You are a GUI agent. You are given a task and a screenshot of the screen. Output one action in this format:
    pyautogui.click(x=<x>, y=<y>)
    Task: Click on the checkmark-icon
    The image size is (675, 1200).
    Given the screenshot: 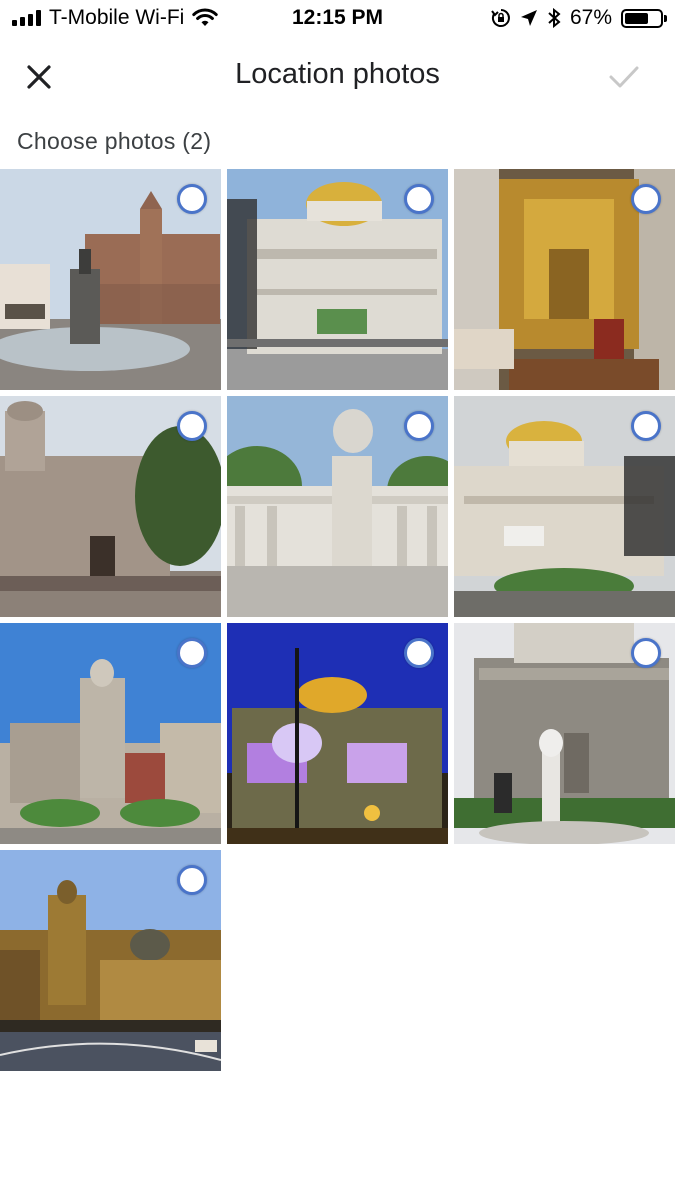 What is the action you would take?
    pyautogui.click(x=624, y=77)
    